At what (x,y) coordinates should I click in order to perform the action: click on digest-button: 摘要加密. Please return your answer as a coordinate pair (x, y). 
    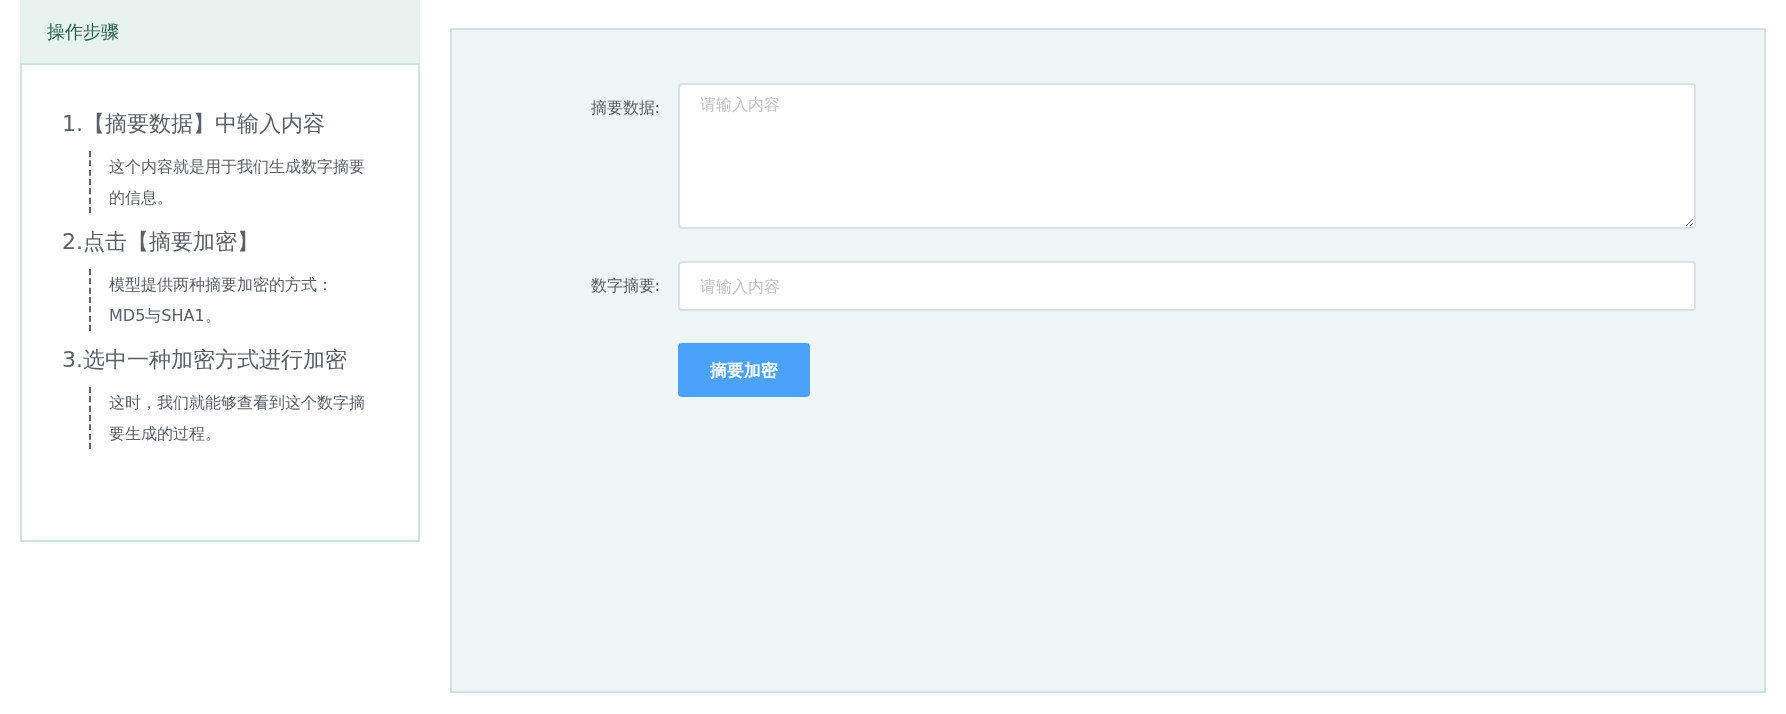
    Looking at the image, I should click on (744, 370).